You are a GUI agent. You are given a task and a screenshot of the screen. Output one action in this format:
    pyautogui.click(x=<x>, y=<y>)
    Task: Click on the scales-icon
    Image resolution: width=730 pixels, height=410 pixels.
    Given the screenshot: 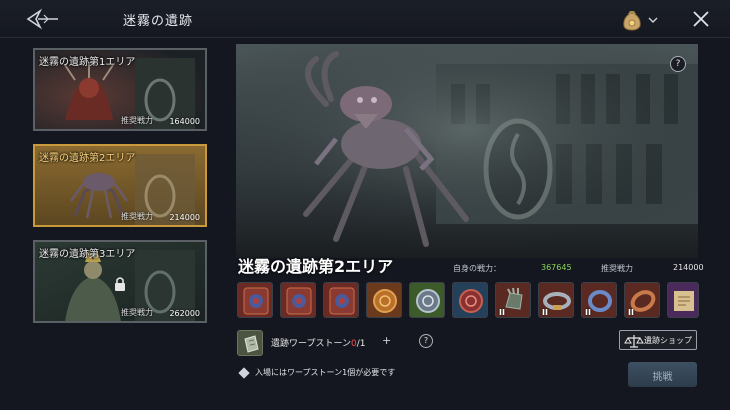 What is the action you would take?
    pyautogui.click(x=634, y=341)
    